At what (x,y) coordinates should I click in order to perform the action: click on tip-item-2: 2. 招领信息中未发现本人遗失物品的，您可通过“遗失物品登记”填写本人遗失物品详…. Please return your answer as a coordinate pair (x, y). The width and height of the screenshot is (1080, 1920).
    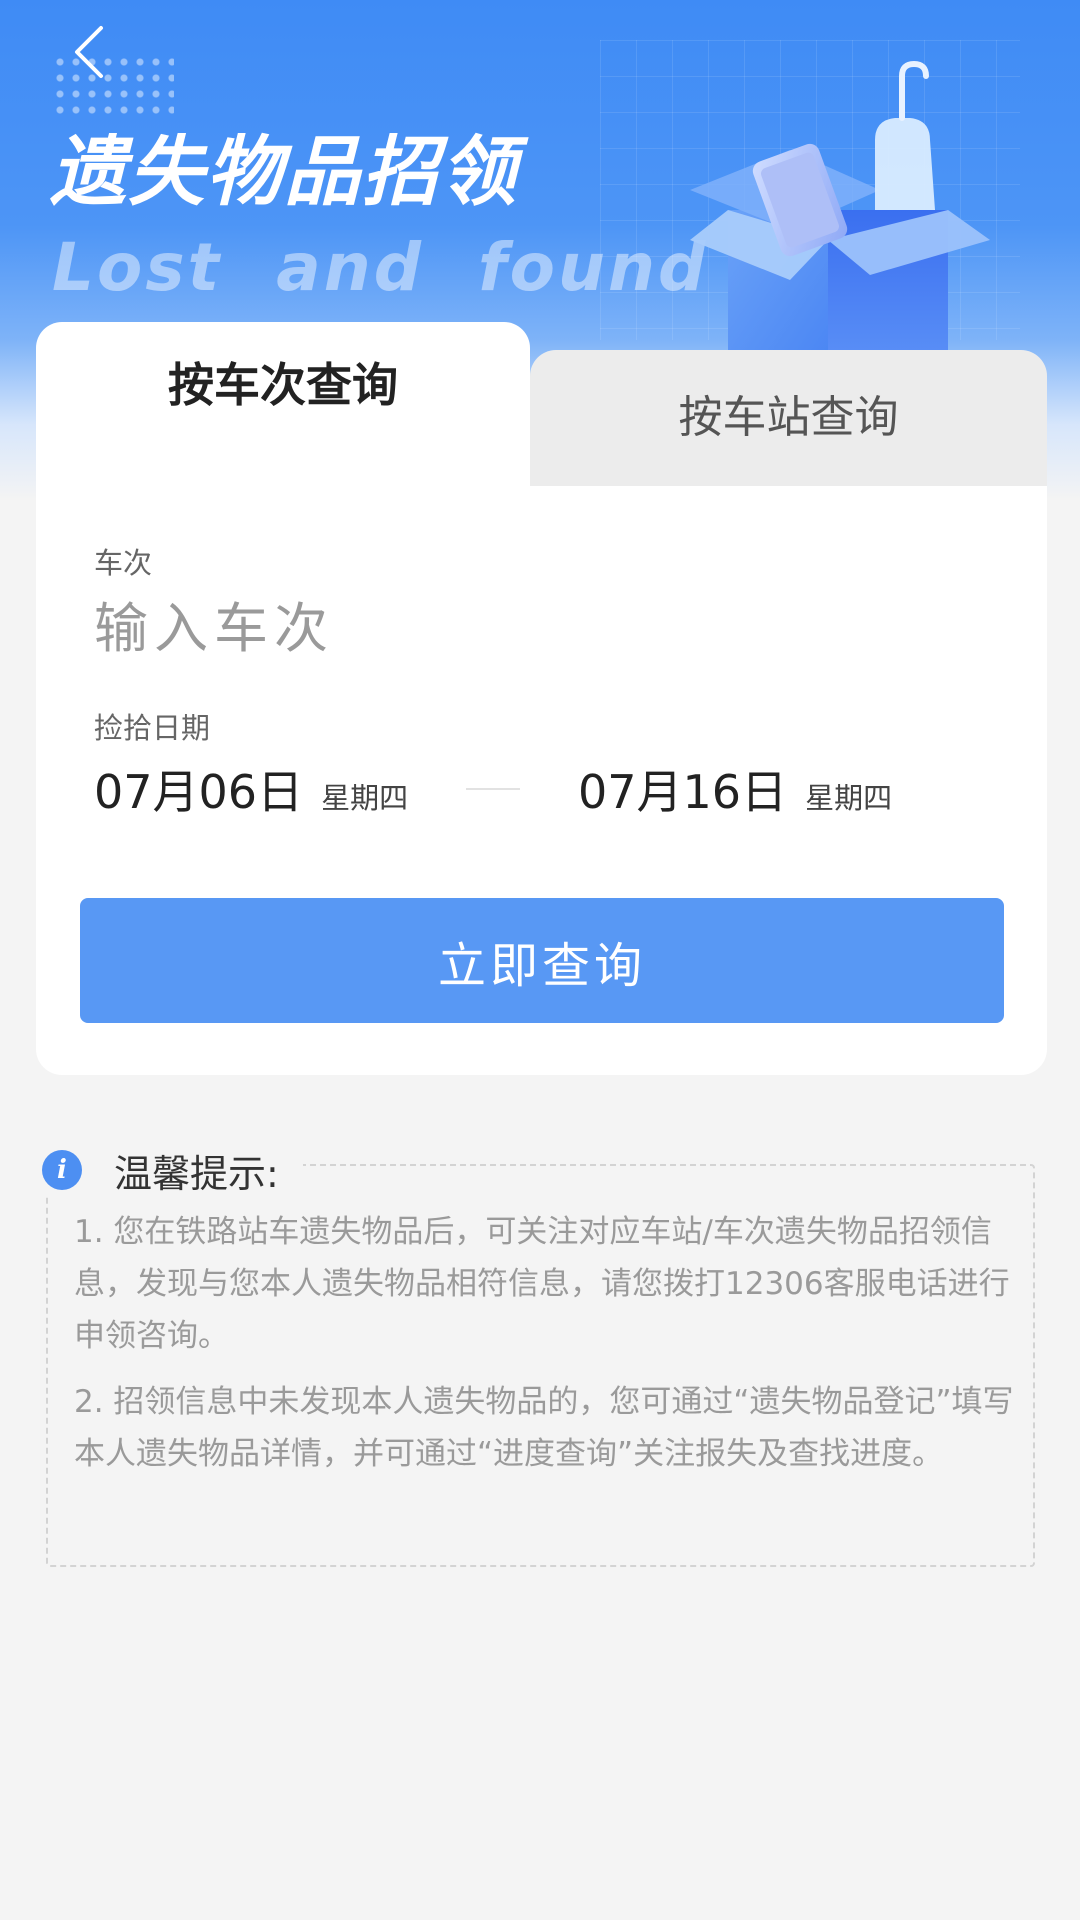
    Looking at the image, I should click on (544, 1428).